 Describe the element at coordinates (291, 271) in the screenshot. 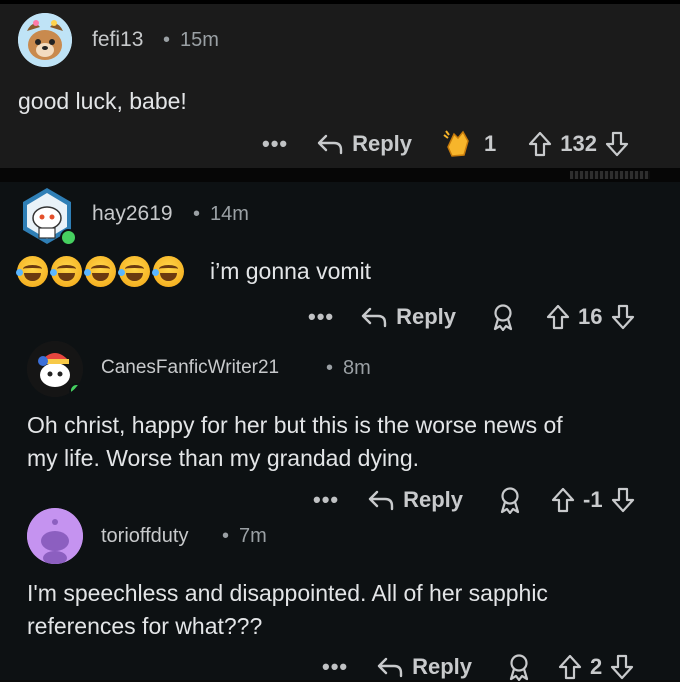

I see `comment-text: i’m gonna vomit` at that location.